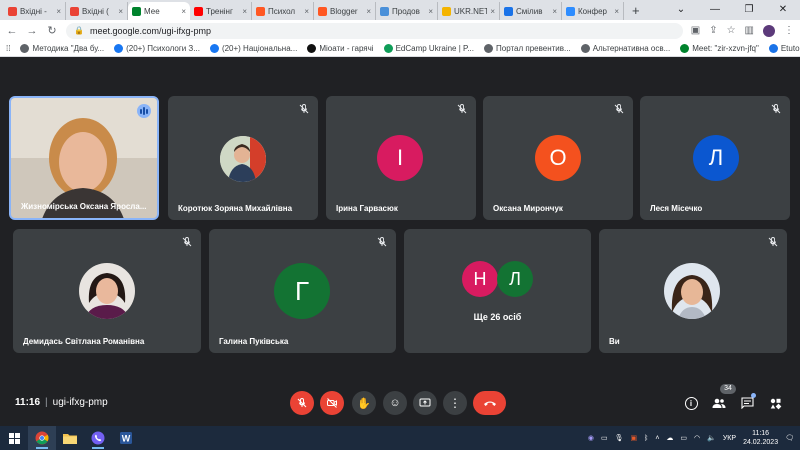 The image size is (800, 450). I want to click on reload-icon: ↻, so click(52, 30).